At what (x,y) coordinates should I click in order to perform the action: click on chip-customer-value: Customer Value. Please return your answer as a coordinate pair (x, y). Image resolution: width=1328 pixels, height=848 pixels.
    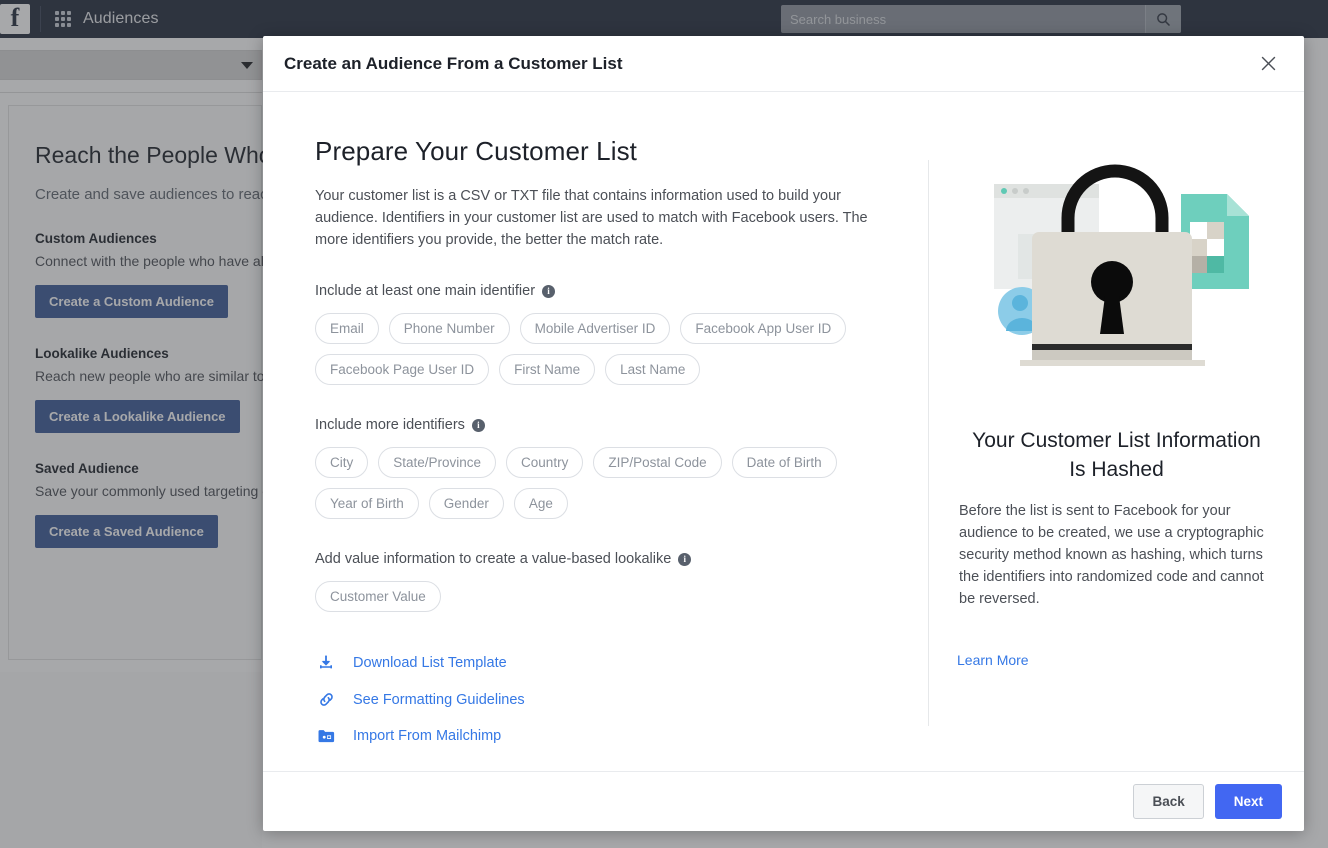
    Looking at the image, I should click on (378, 596).